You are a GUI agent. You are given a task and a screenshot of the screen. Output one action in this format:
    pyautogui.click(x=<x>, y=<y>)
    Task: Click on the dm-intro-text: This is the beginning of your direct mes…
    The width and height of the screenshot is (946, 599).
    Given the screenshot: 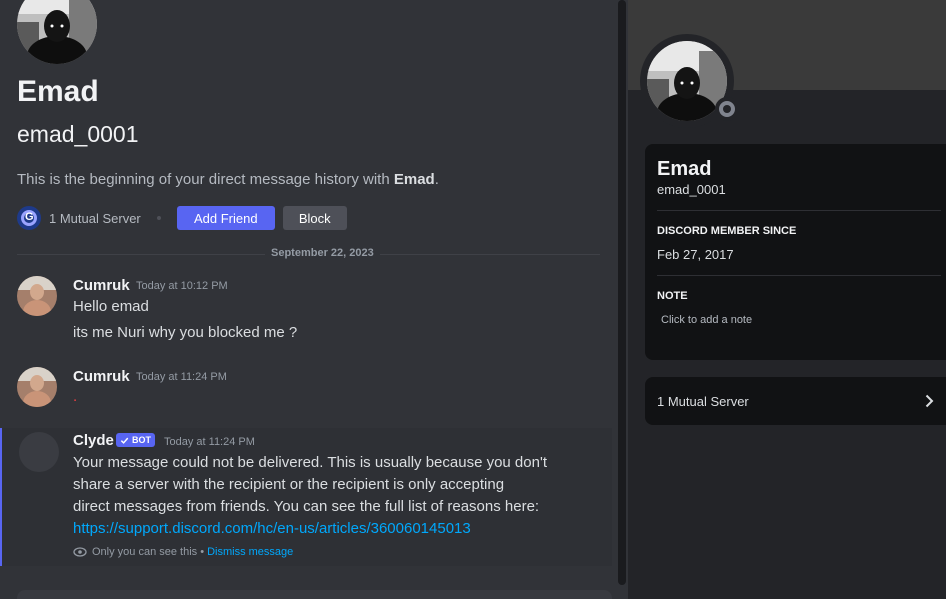 What is the action you would take?
    pyautogui.click(x=228, y=179)
    